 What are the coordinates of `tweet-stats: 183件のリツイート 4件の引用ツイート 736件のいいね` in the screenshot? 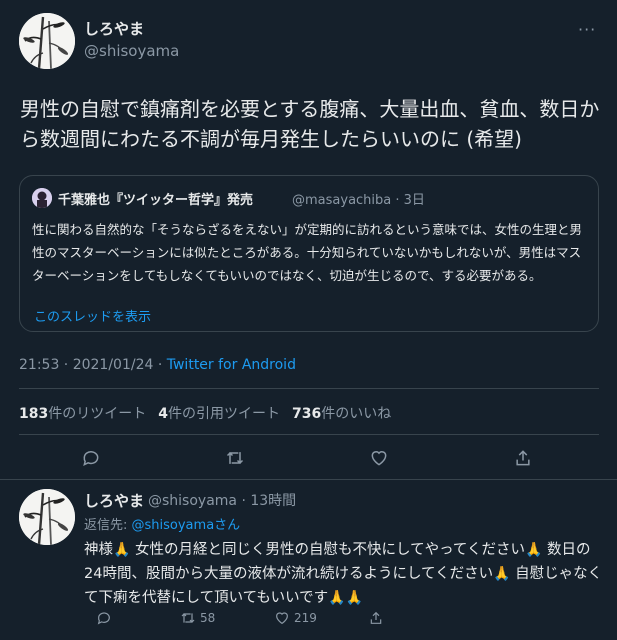 It's located at (205, 413).